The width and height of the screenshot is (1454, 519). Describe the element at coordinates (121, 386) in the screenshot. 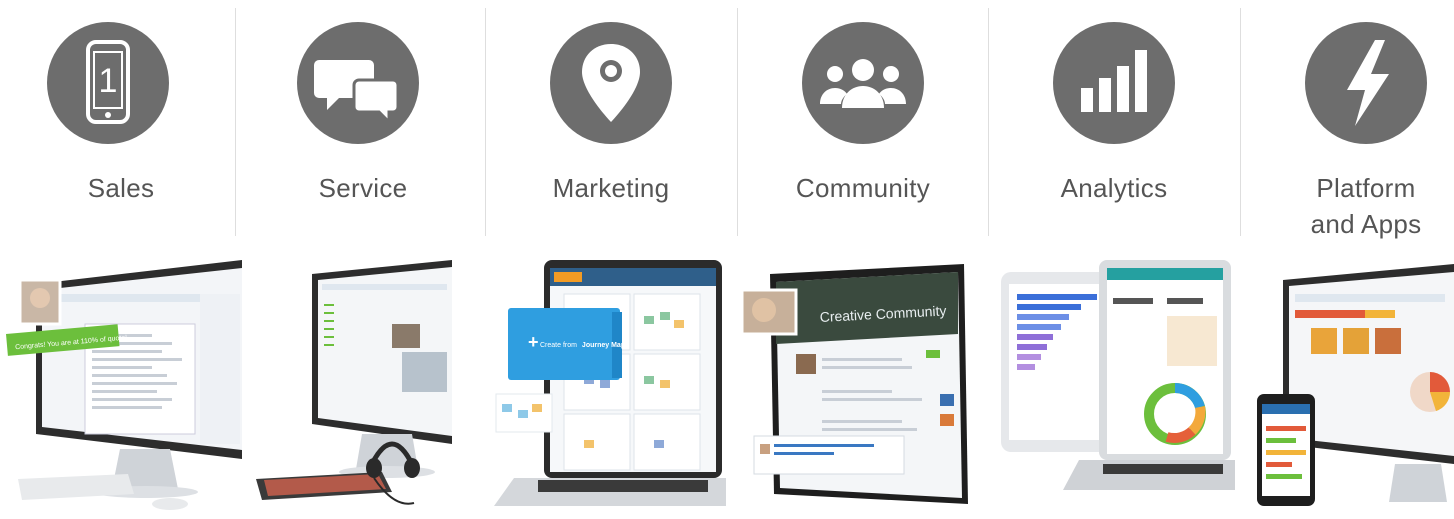

I see `sales-screenshot: Congrats! You are at 110% of quota!` at that location.